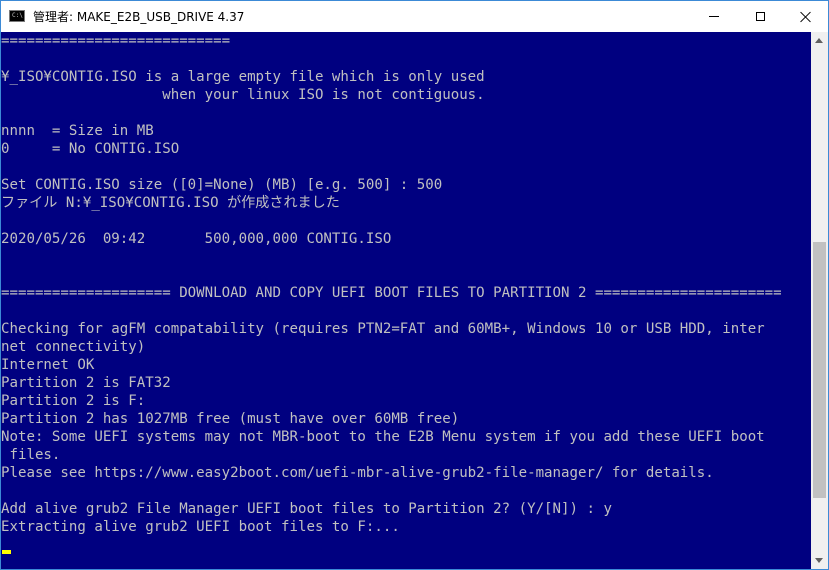  Describe the element at coordinates (243, 95) in the screenshot. I see `console-line: when your linux ISO is not contiguous.` at that location.